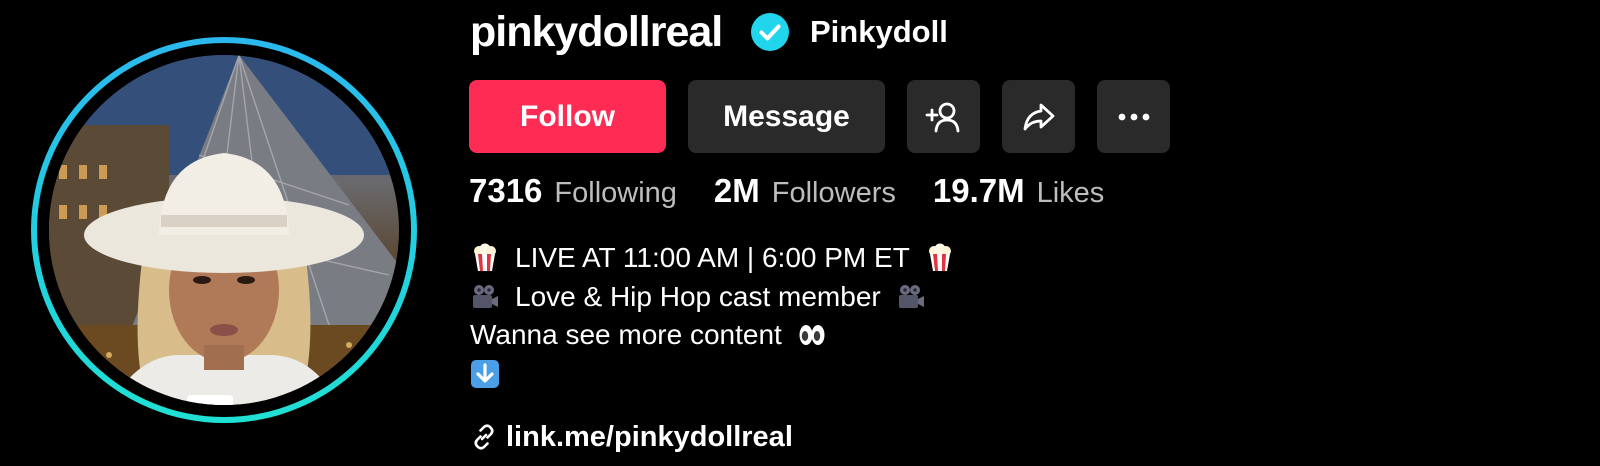 This screenshot has height=466, width=1600. I want to click on stat-value: 7316, so click(506, 190).